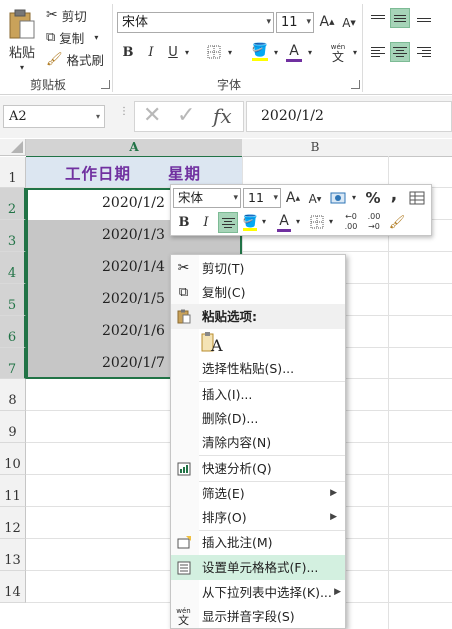 The height and width of the screenshot is (629, 452). What do you see at coordinates (315, 148) in the screenshot?
I see `column-header-b: B` at bounding box center [315, 148].